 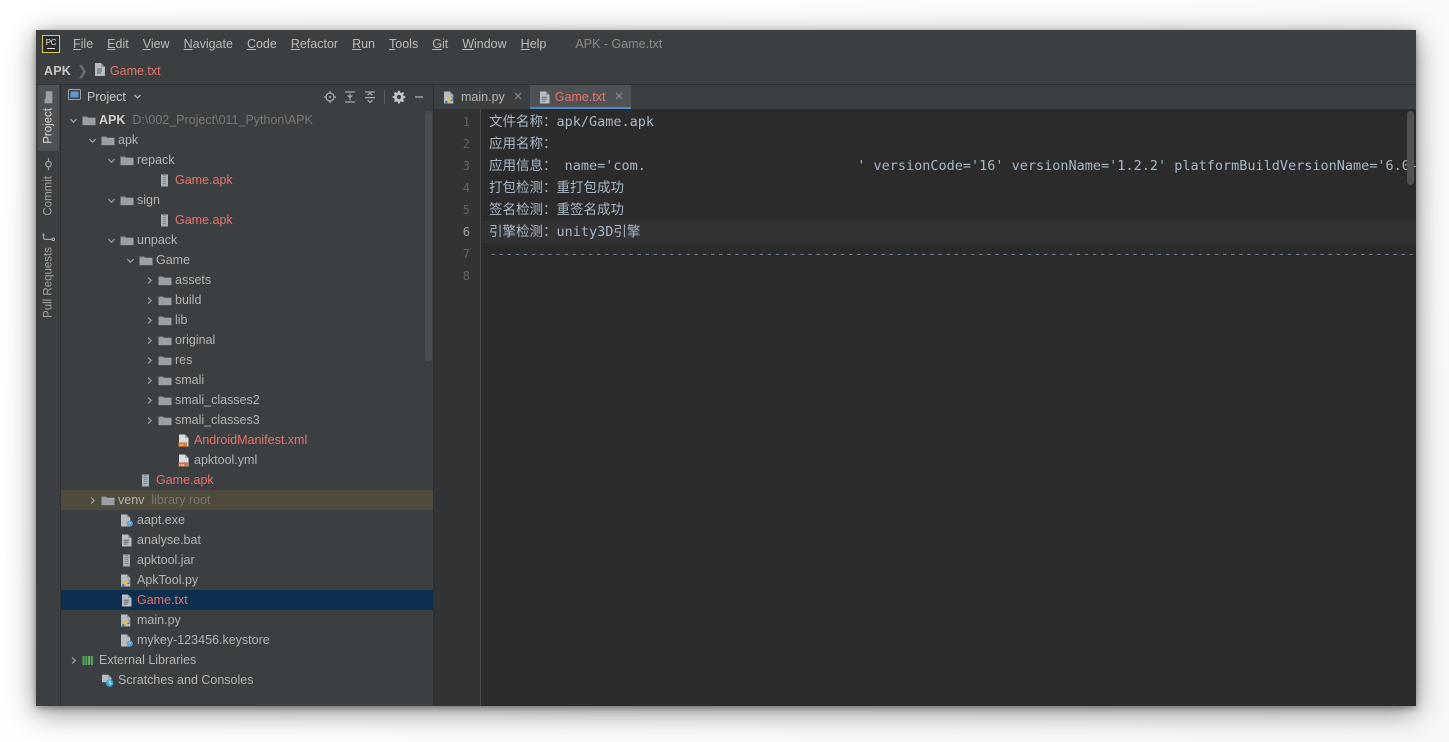 What do you see at coordinates (48, 126) in the screenshot?
I see `rail-label: Project` at bounding box center [48, 126].